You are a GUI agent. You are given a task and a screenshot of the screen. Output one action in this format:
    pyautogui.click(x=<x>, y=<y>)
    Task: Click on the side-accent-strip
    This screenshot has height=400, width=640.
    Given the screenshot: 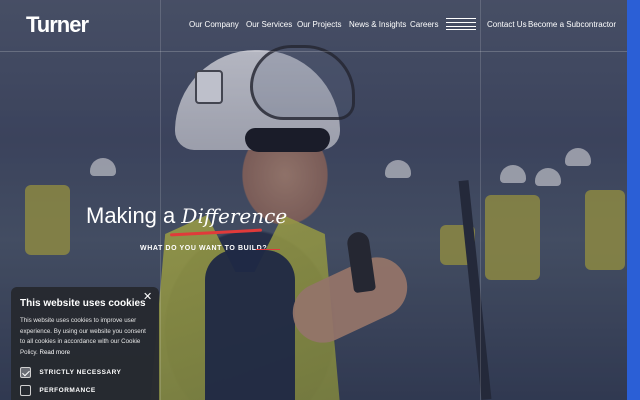 What is the action you would take?
    pyautogui.click(x=633, y=200)
    